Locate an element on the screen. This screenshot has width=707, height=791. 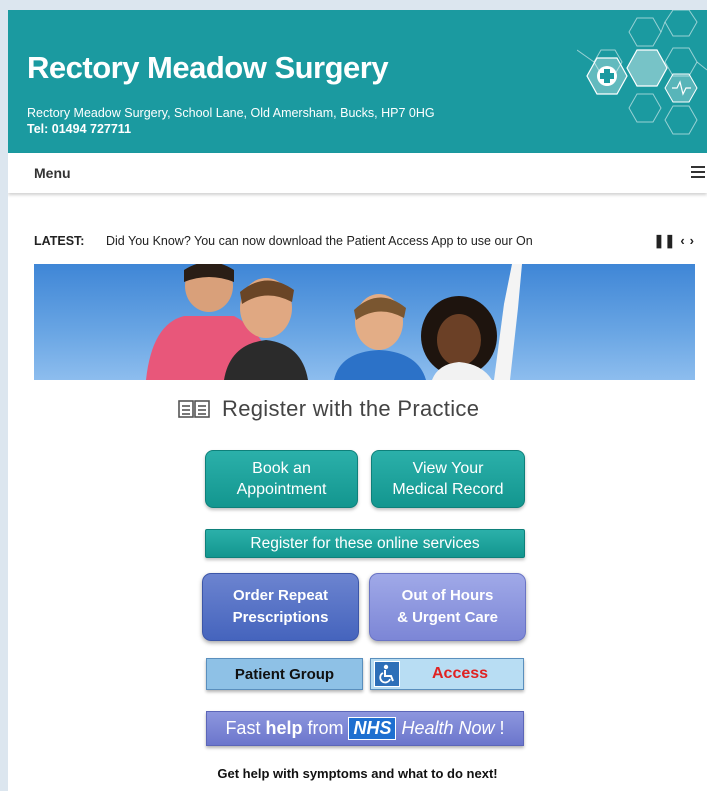
access-button: Access is located at coordinates (447, 674).